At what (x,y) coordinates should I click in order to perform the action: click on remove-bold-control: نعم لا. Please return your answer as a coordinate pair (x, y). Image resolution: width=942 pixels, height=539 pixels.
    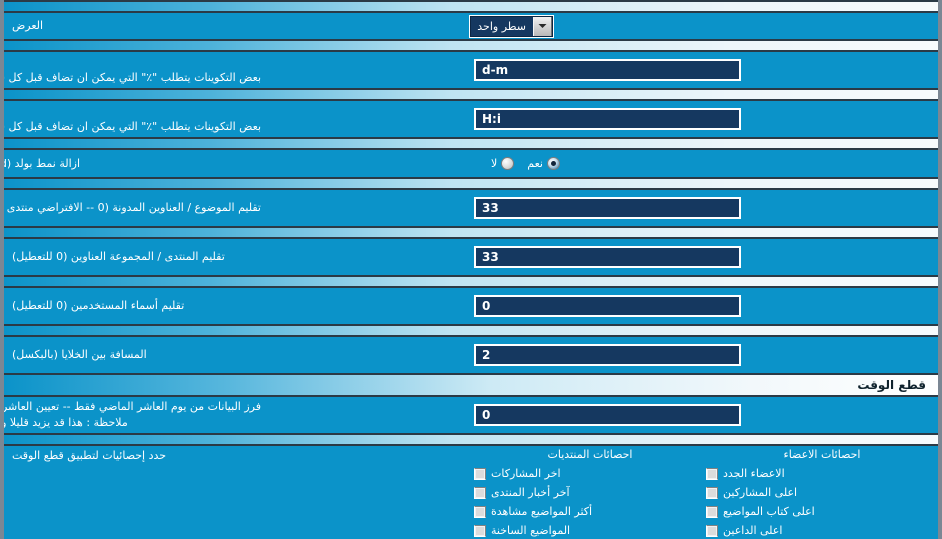
    Looking at the image, I should click on (514, 163).